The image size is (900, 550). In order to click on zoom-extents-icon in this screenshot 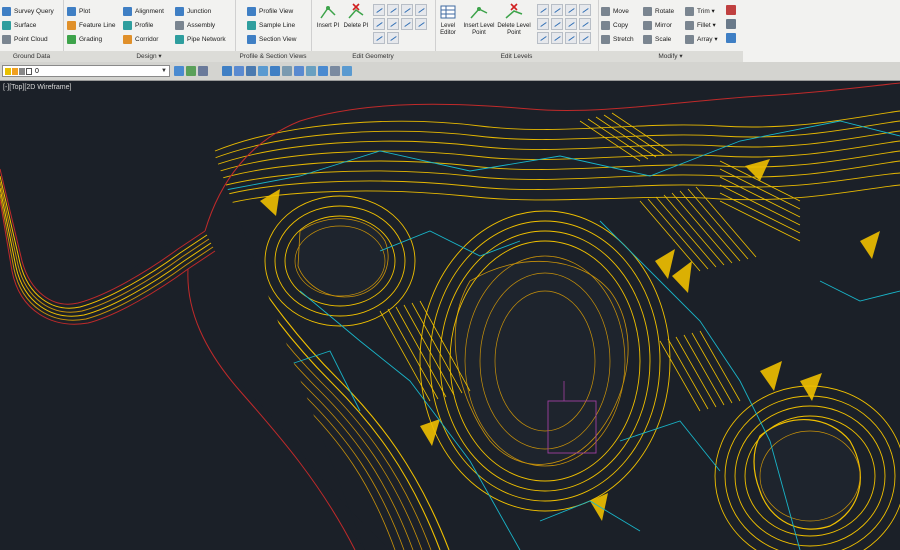, I will do `click(275, 71)`.